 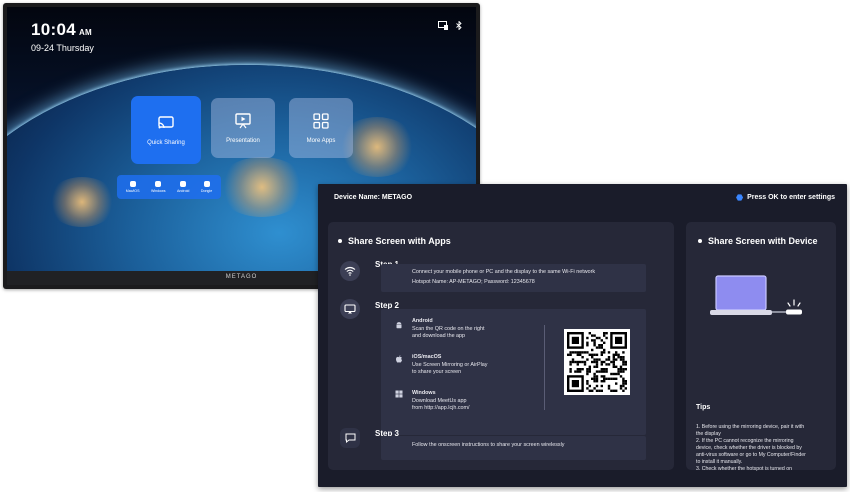 I want to click on clock-date: 09-24 Thursday, so click(x=62, y=48).